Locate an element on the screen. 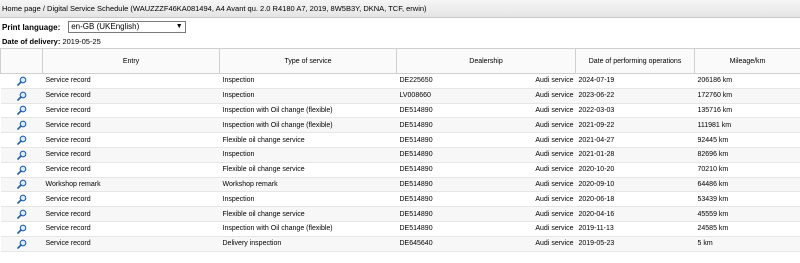  row-date: 2021-01-28 is located at coordinates (635, 155).